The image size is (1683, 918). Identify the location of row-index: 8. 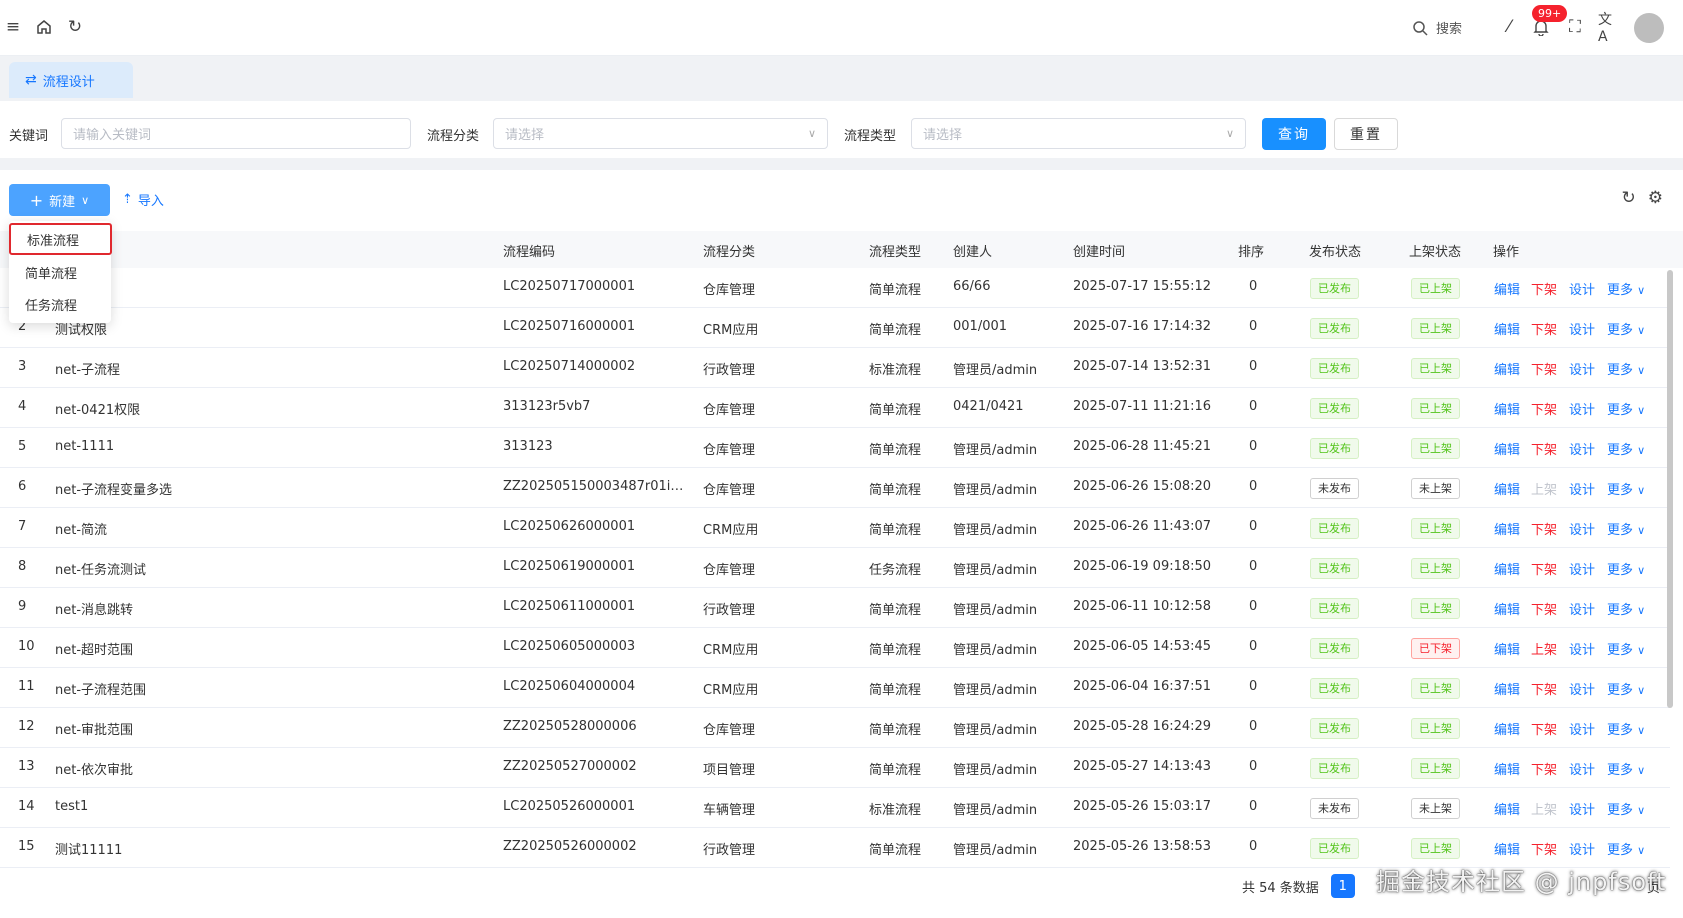
(22, 566).